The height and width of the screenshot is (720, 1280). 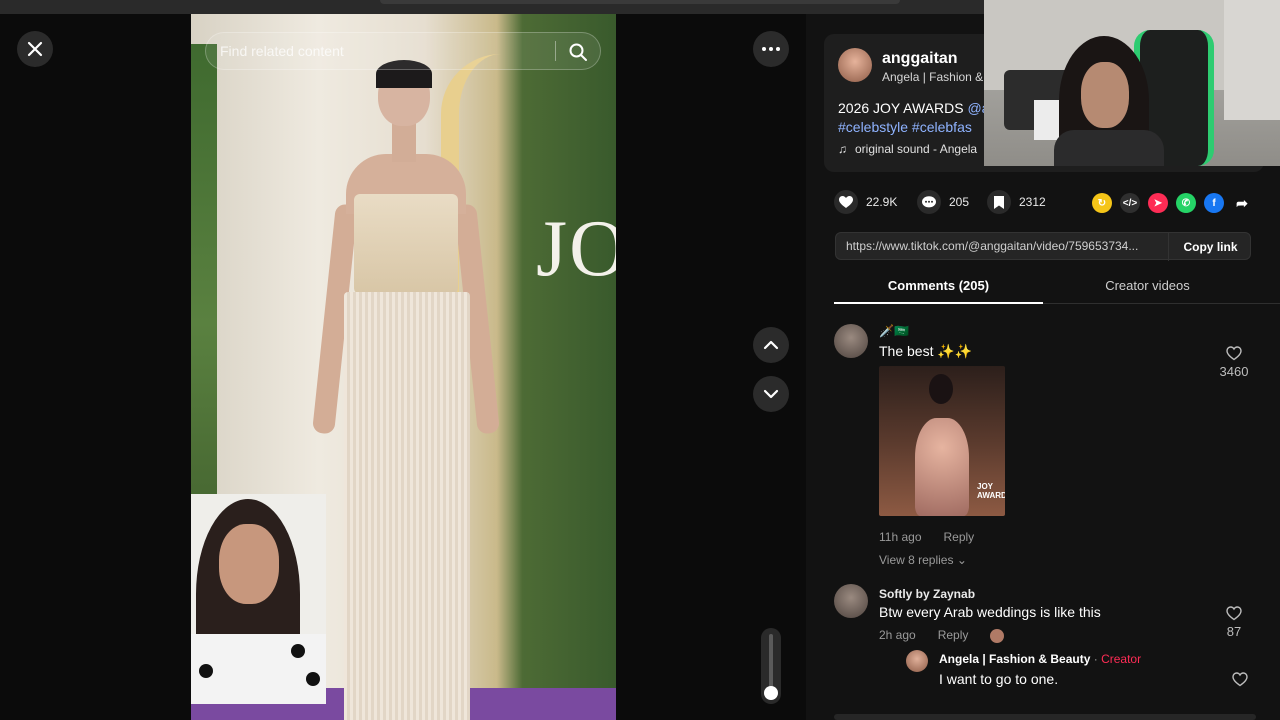 What do you see at coordinates (933, 77) in the screenshot?
I see `author-nickname: Angela | Fashion &` at bounding box center [933, 77].